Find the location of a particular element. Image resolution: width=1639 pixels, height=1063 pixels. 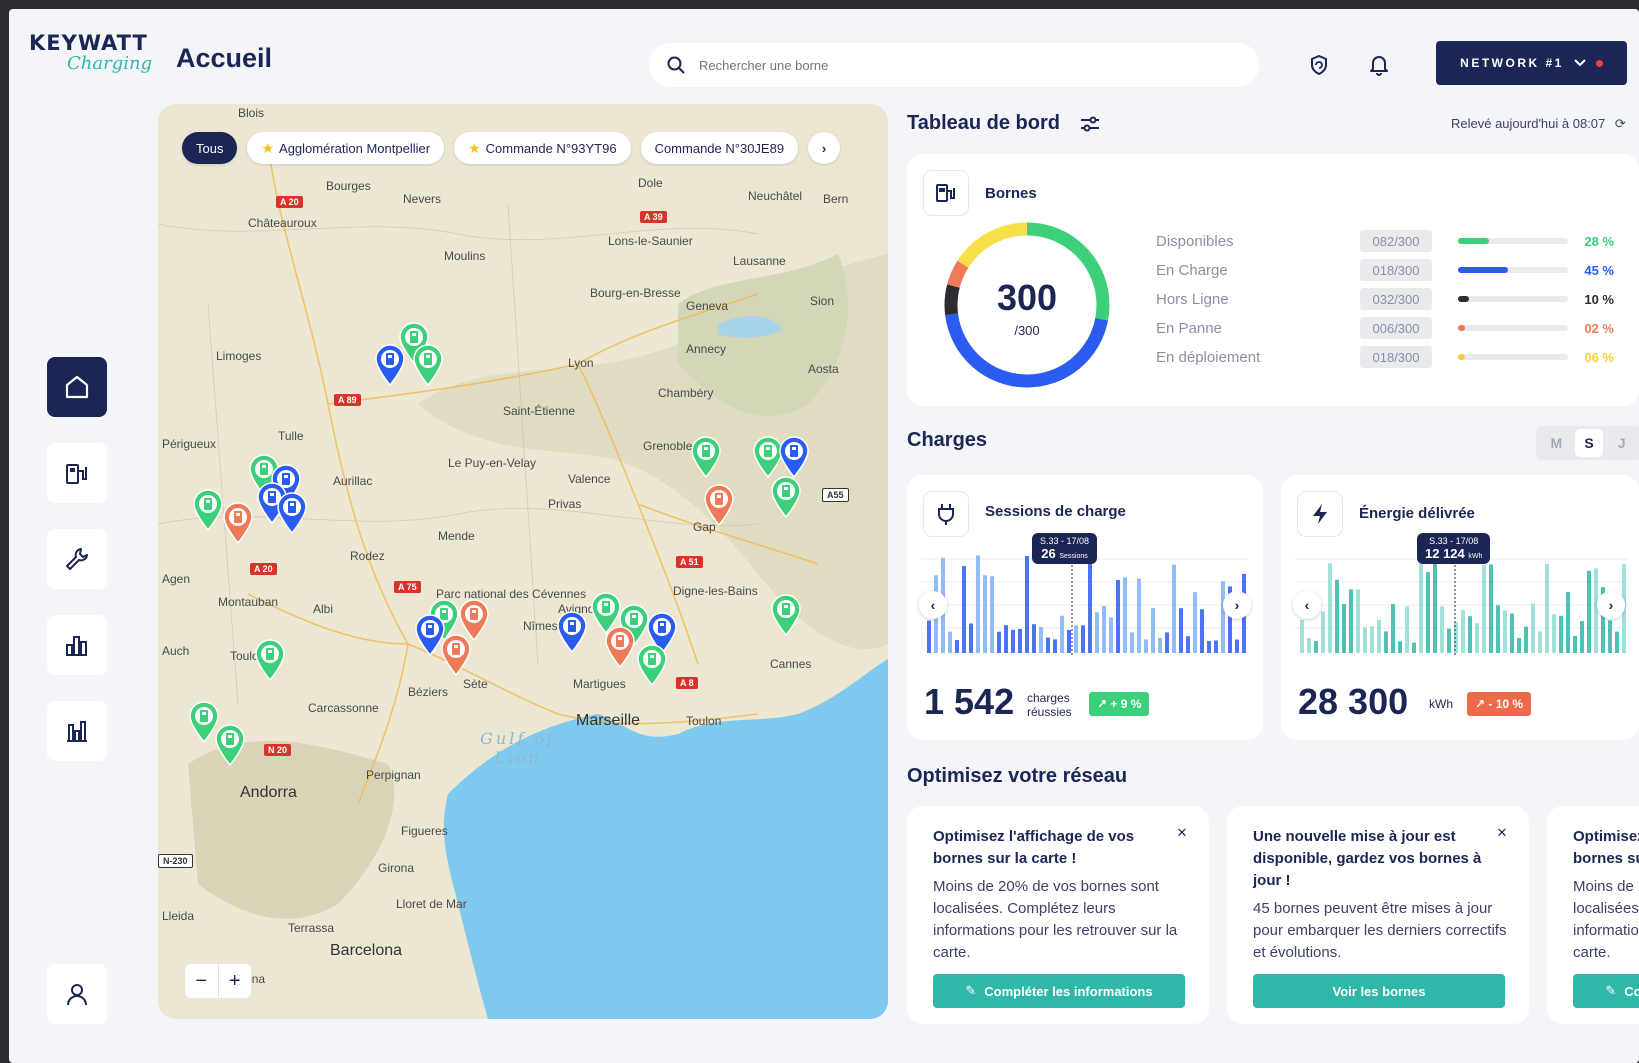

keywatt-logo: KEYWATT Charging is located at coordinates (90, 61).